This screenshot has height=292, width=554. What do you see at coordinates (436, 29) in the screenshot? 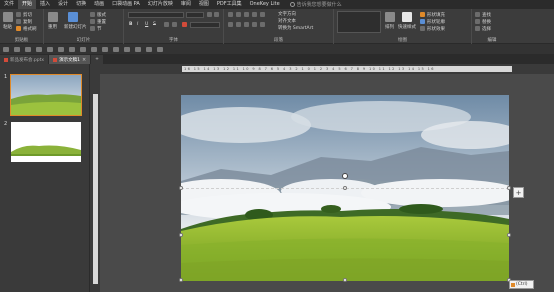
I see `shape-effects-button: 形状效果` at bounding box center [436, 29].